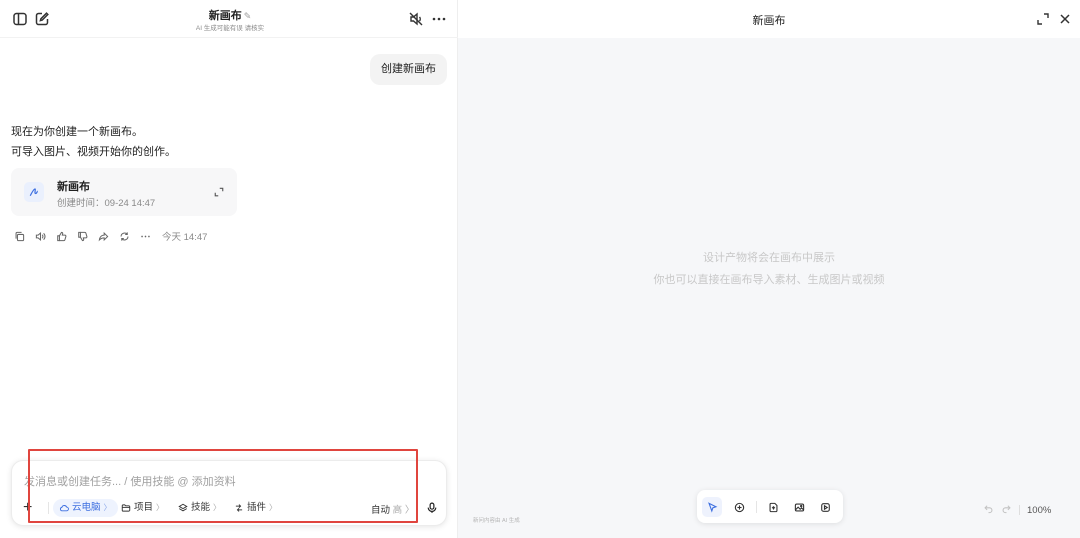 The image size is (1080, 538). What do you see at coordinates (408, 69) in the screenshot?
I see `user-message-bubble: 创建新画布` at bounding box center [408, 69].